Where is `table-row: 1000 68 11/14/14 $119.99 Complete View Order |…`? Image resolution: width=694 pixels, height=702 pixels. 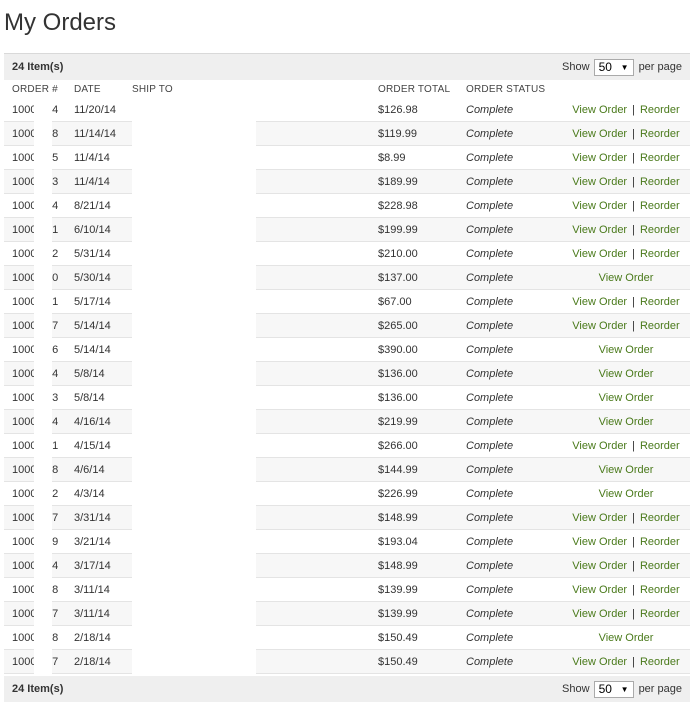 table-row: 1000 68 11/14/14 $119.99 Complete View Order |… is located at coordinates (347, 134).